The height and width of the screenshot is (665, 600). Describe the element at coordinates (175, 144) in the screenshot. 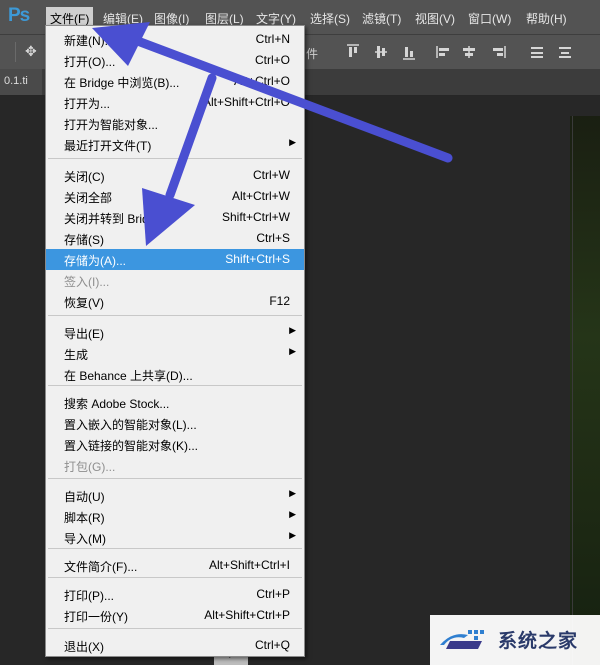

I see `menu-item-recent-files: 最近打开文件(T) ▶` at that location.